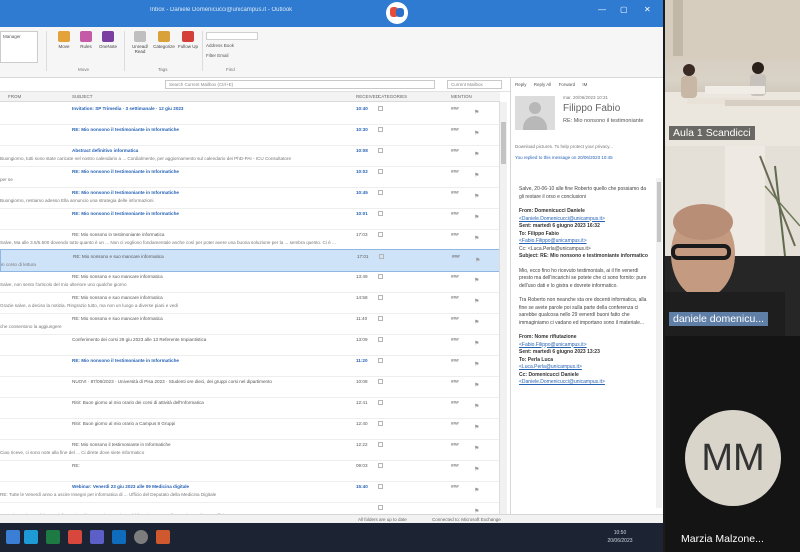 This screenshot has height=552, width=800. Describe the element at coordinates (64, 47) in the screenshot. I see `move-button: Move` at that location.